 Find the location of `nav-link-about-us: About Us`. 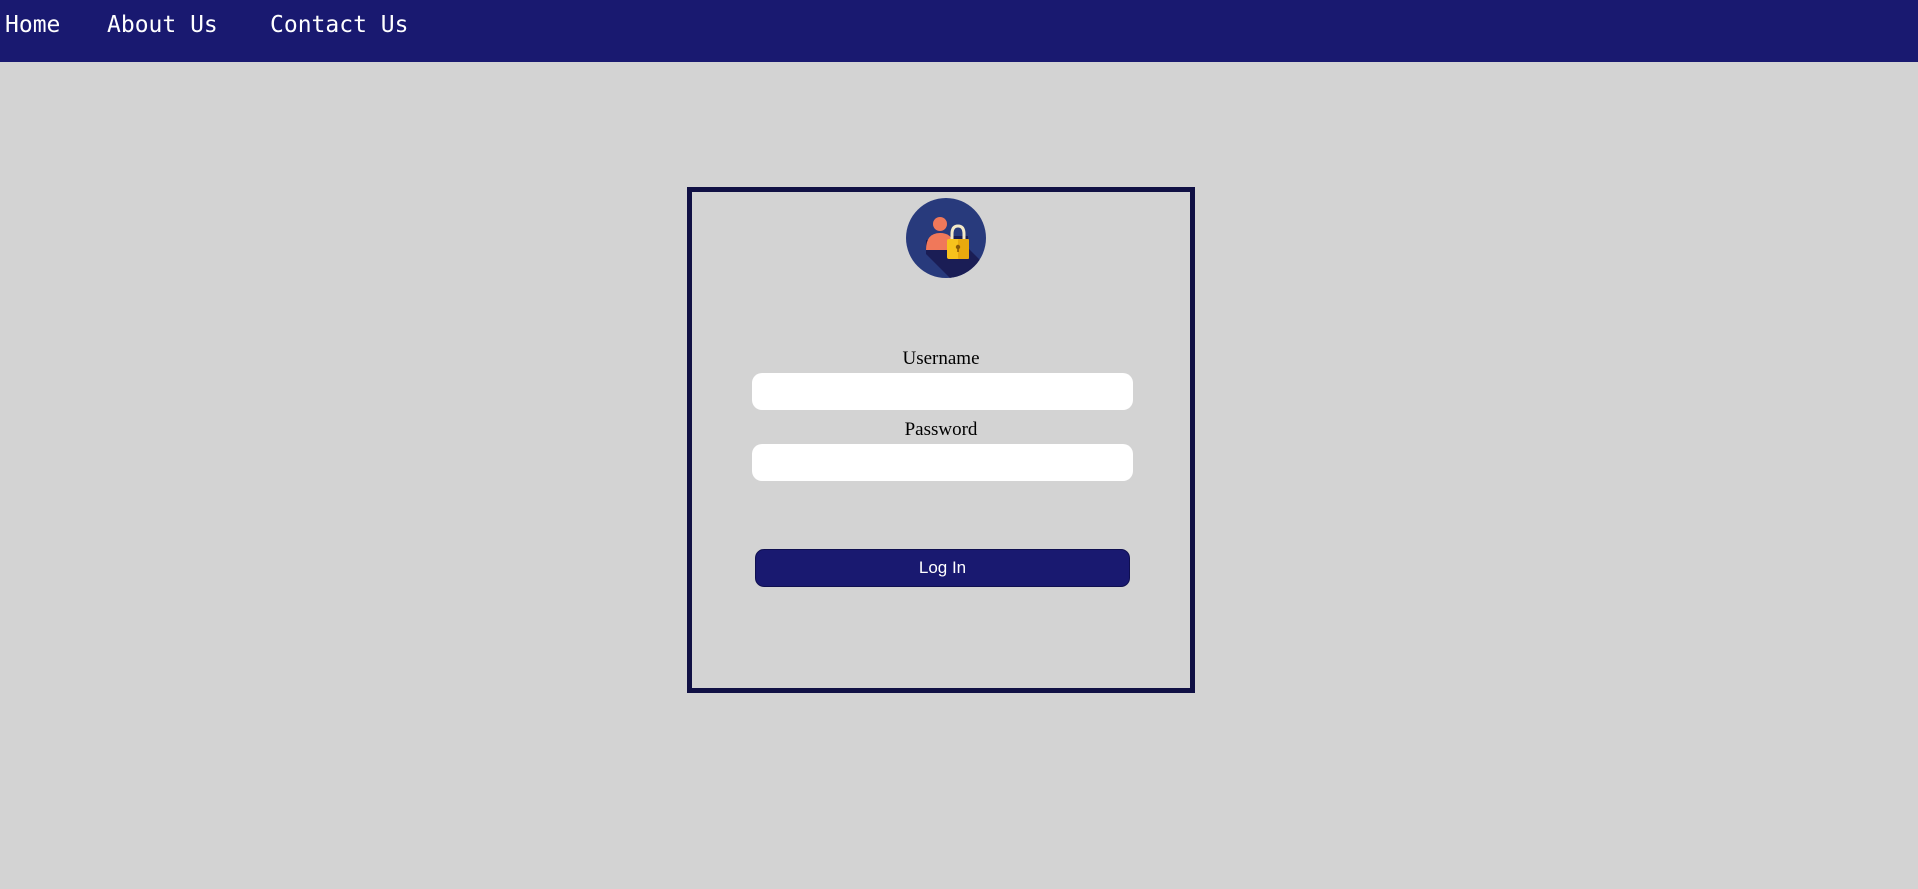

nav-link-about-us: About Us is located at coordinates (162, 25).